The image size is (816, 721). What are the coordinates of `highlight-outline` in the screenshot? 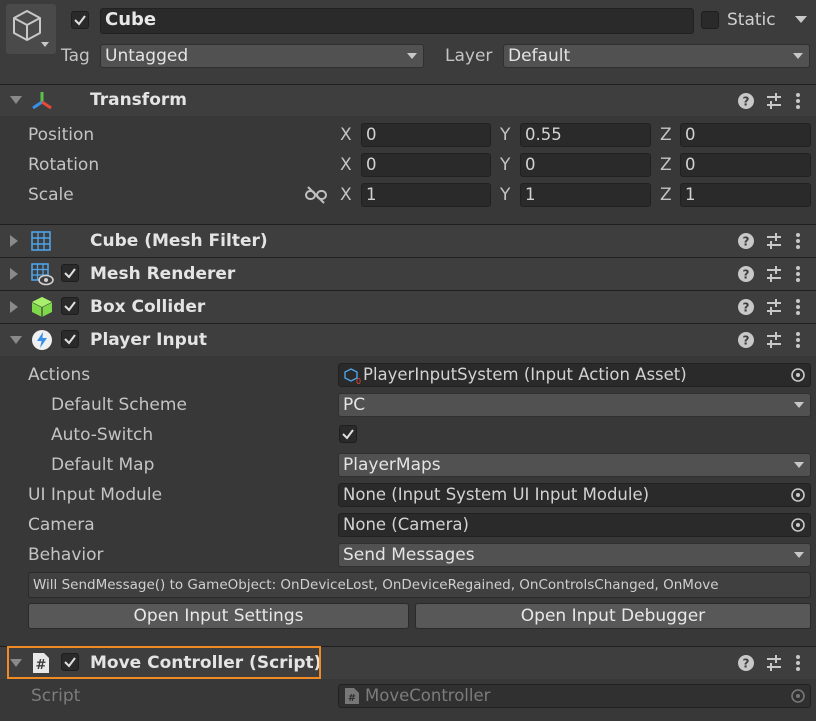 It's located at (164, 662).